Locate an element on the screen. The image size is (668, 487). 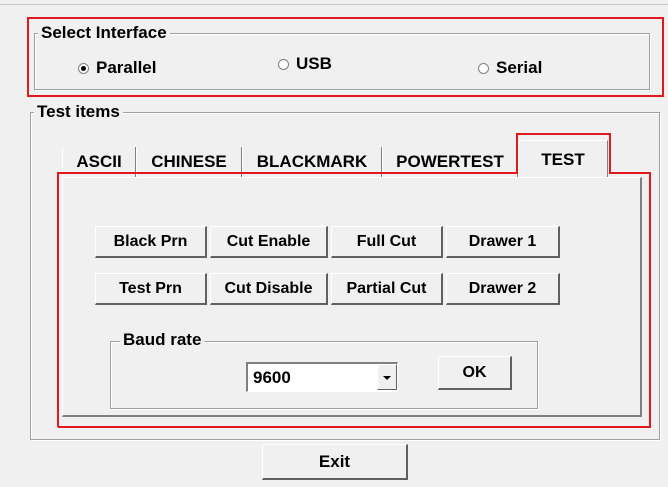
tab-test: TEST is located at coordinates (563, 159).